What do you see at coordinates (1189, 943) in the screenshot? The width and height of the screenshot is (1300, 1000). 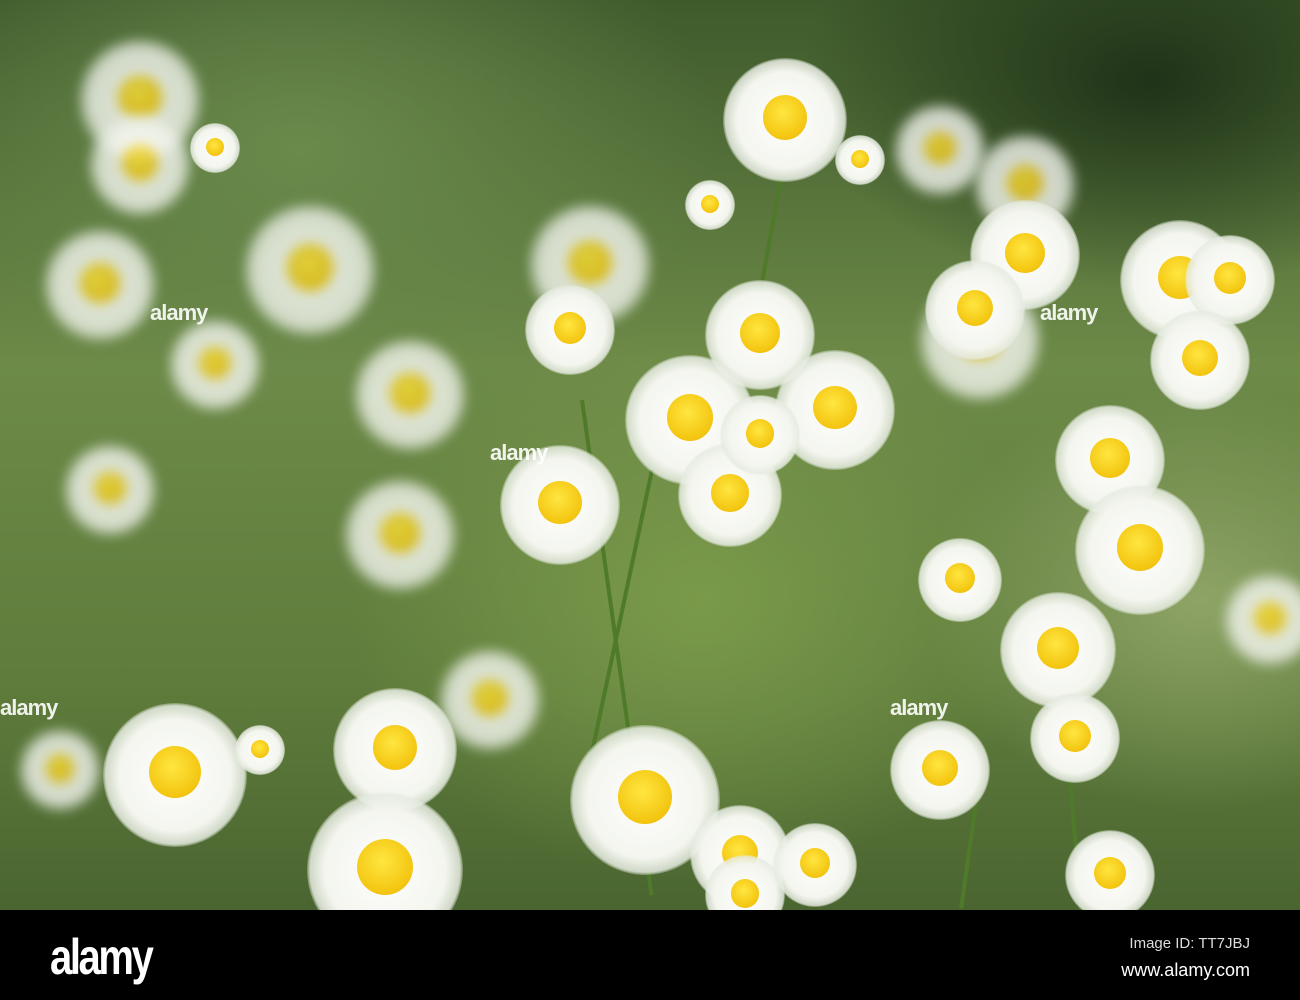 I see `image-id: Image ID: TT7JBJ` at bounding box center [1189, 943].